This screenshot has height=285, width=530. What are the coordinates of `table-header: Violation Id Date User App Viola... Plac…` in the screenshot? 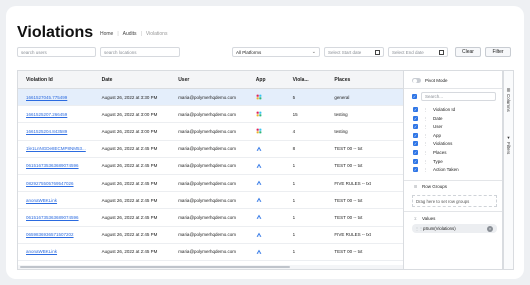 It's located at (210, 80).